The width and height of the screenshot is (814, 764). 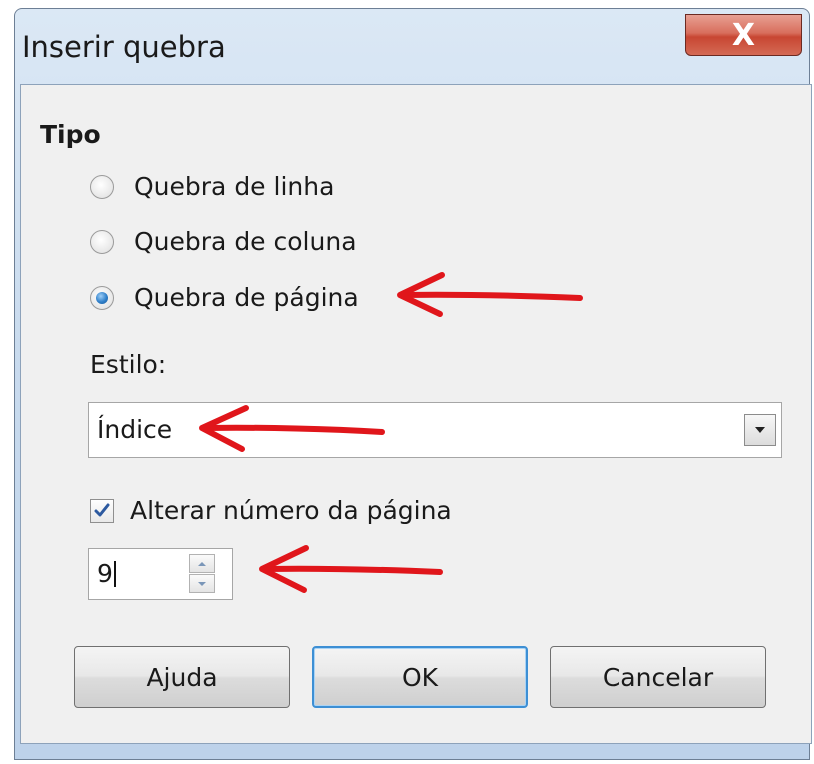 I want to click on help-button-label: Ajuda, so click(x=182, y=677).